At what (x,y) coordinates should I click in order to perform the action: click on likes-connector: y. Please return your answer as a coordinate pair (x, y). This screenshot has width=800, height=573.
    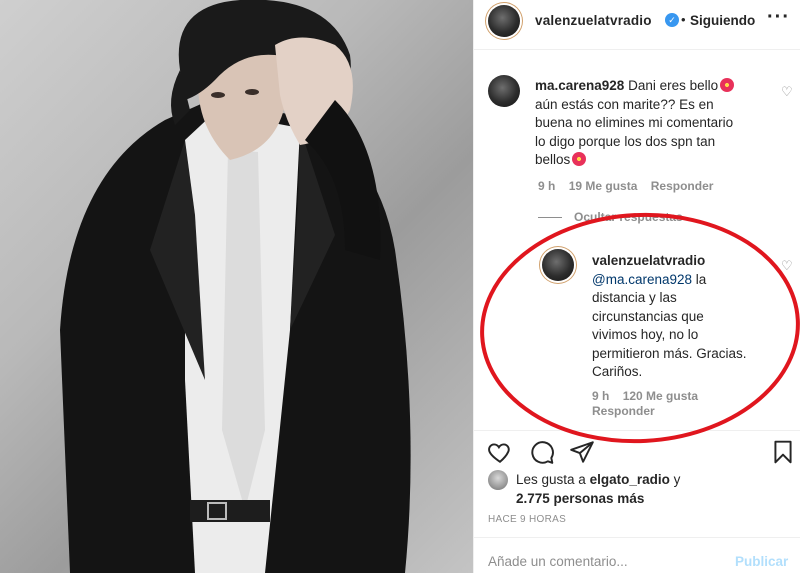
    Looking at the image, I should click on (677, 479).